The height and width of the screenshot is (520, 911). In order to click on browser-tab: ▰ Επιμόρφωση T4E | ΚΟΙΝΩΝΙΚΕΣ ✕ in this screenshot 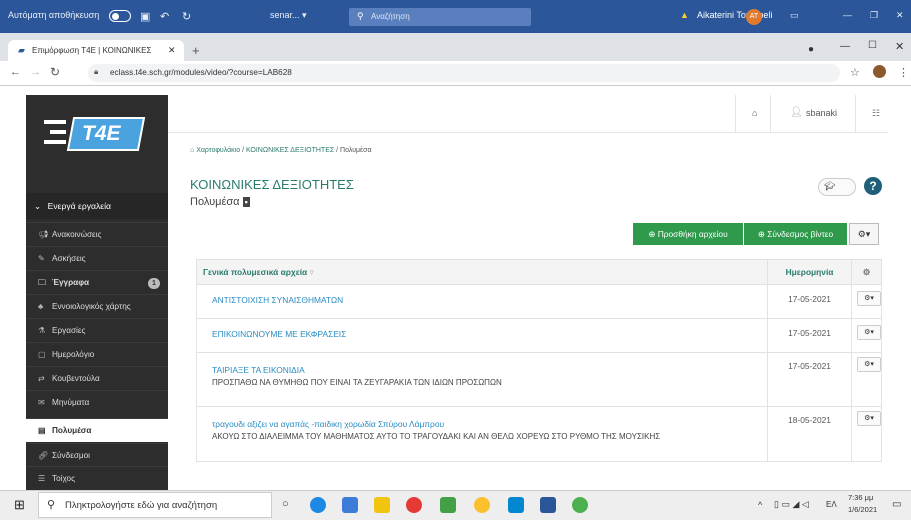, I will do `click(96, 50)`.